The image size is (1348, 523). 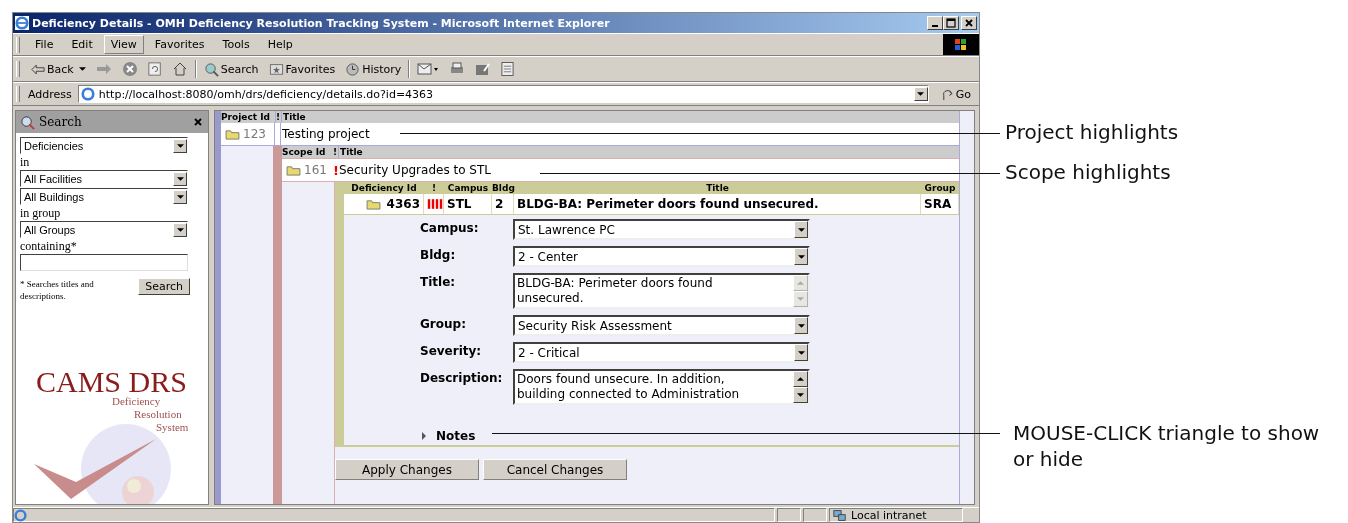 I want to click on refresh-icon, so click(x=154, y=69).